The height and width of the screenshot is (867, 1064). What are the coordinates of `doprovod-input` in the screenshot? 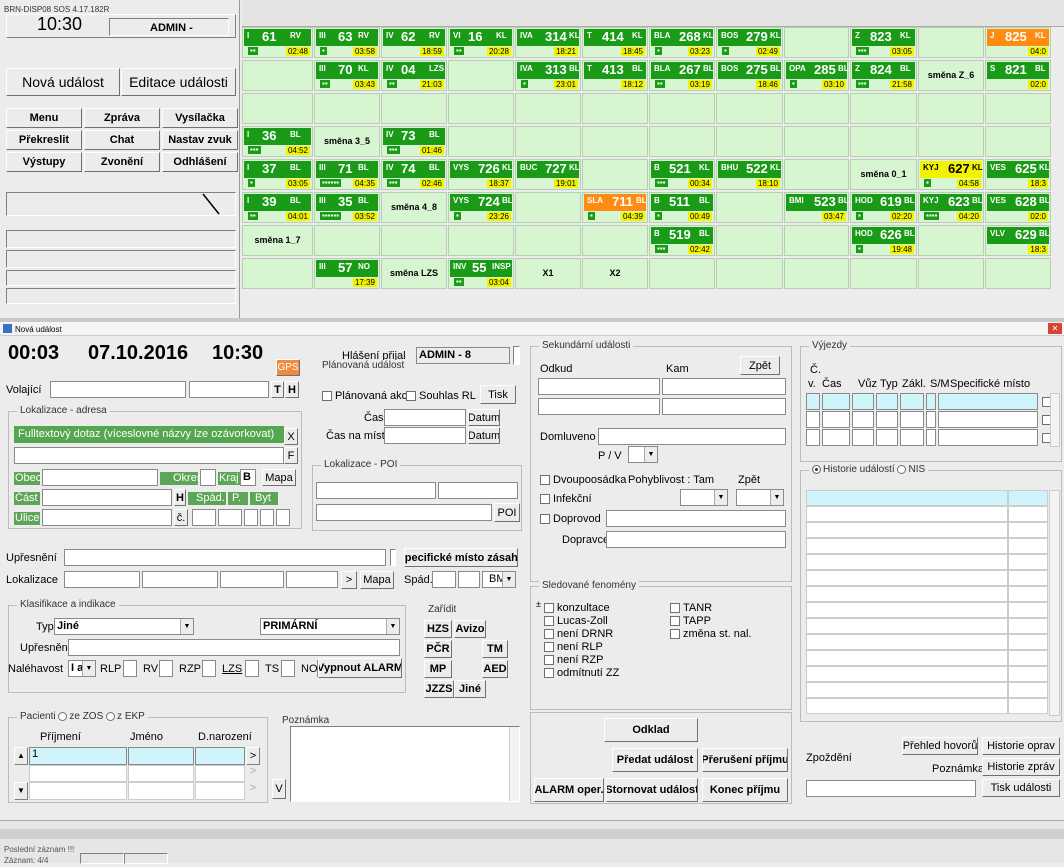 It's located at (696, 518).